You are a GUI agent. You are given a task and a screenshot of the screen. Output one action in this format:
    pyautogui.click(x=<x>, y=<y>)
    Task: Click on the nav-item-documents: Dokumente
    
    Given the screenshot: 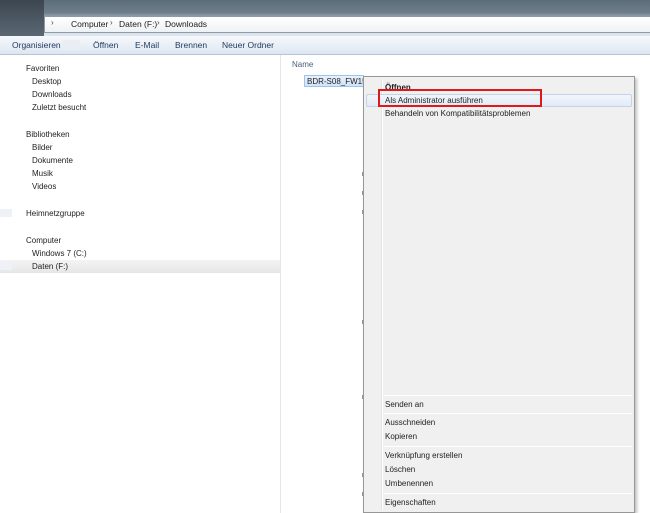 What is the action you would take?
    pyautogui.click(x=52, y=160)
    